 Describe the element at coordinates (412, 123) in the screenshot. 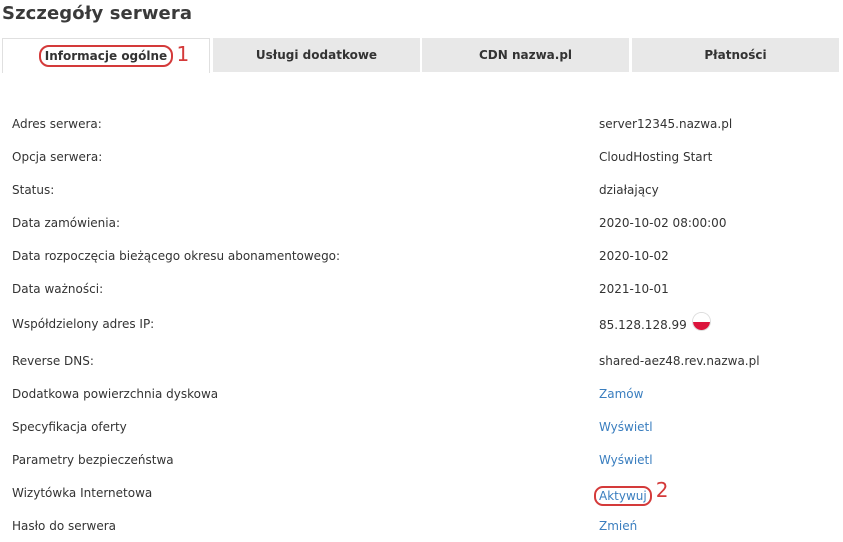

I see `detail-row-server-address: Adres serwera: server12345.nazwa.pl` at that location.